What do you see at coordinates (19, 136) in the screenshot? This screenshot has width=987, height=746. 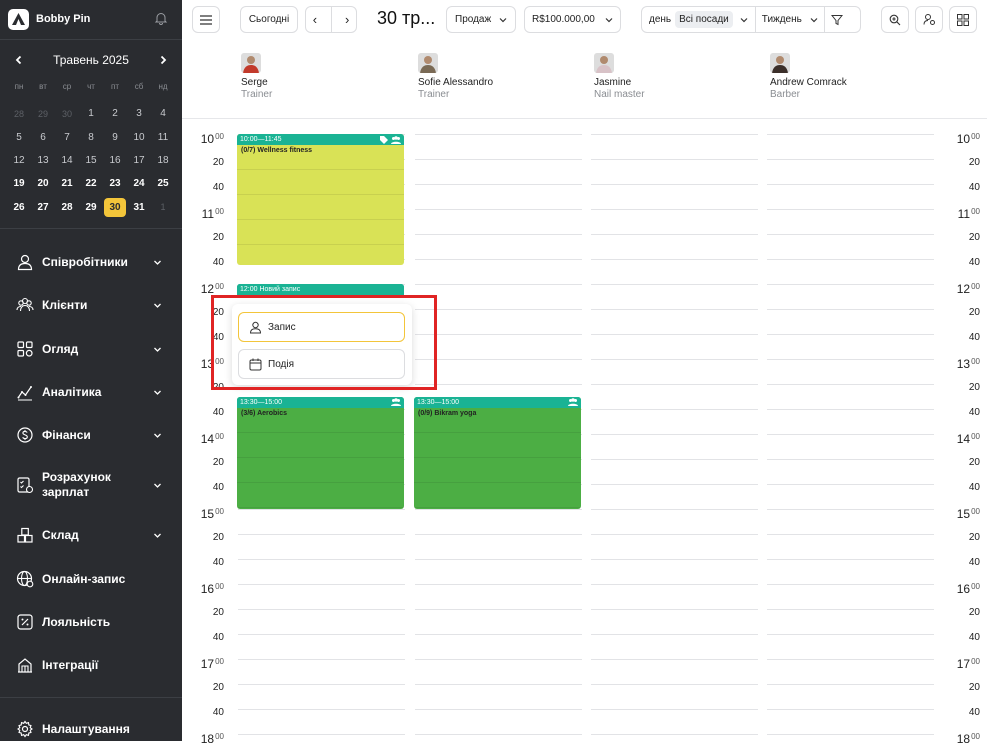 I see `calendar-day: 5` at bounding box center [19, 136].